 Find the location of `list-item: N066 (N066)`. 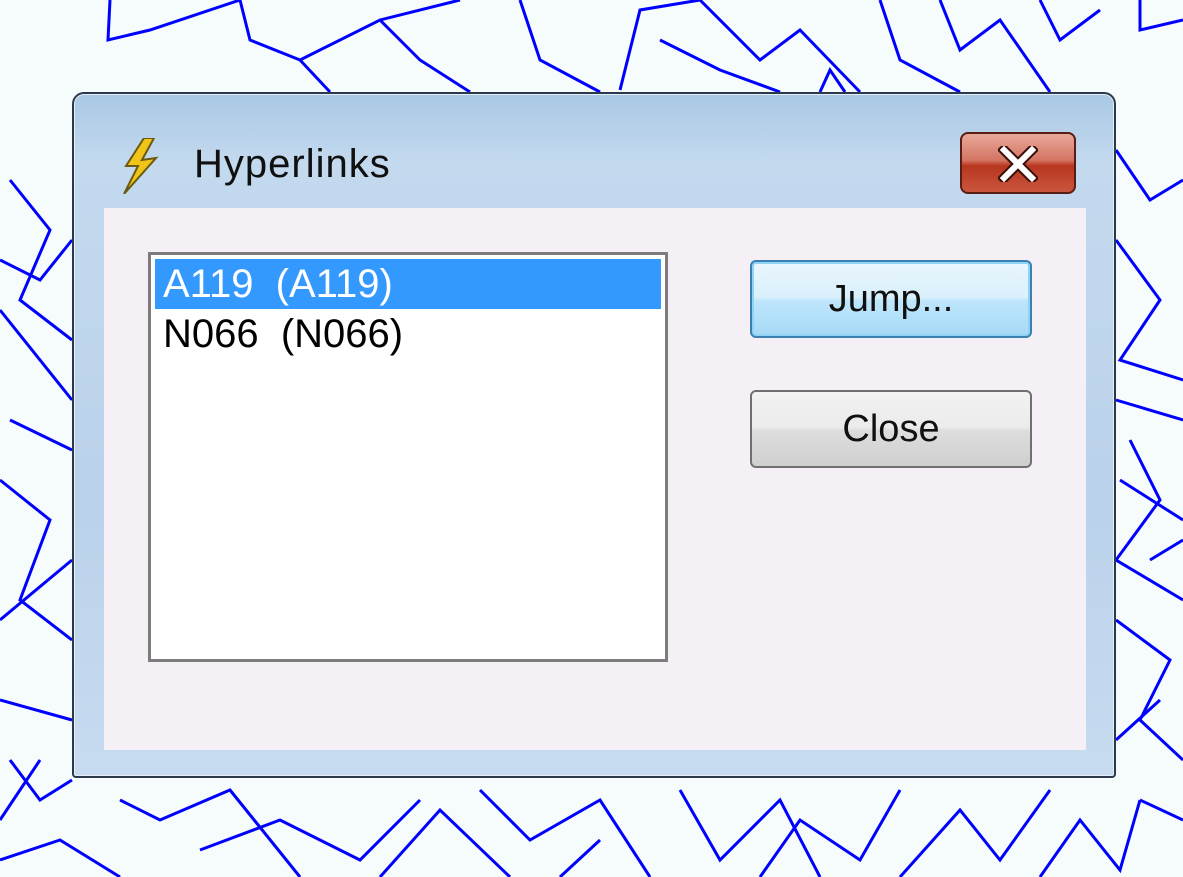

list-item: N066 (N066) is located at coordinates (408, 334).